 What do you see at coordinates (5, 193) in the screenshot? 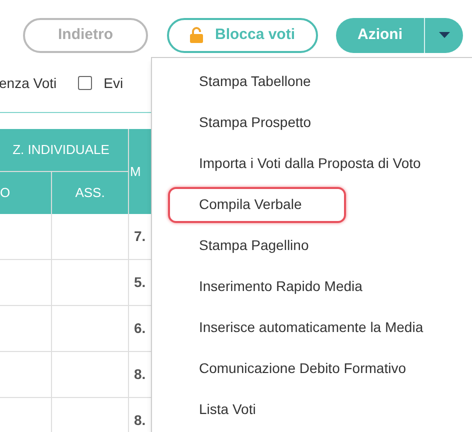
I see `column-header: O` at bounding box center [5, 193].